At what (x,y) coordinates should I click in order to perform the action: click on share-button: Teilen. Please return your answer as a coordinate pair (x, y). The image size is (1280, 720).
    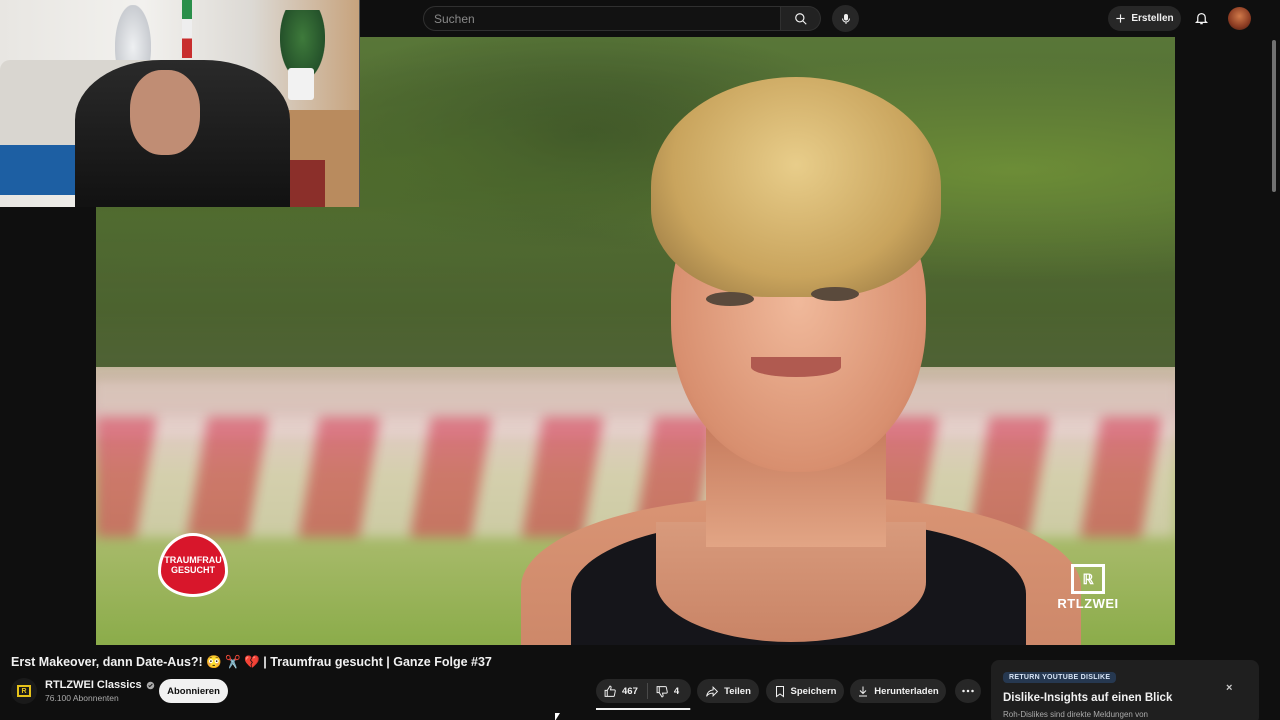
    Looking at the image, I should click on (728, 691).